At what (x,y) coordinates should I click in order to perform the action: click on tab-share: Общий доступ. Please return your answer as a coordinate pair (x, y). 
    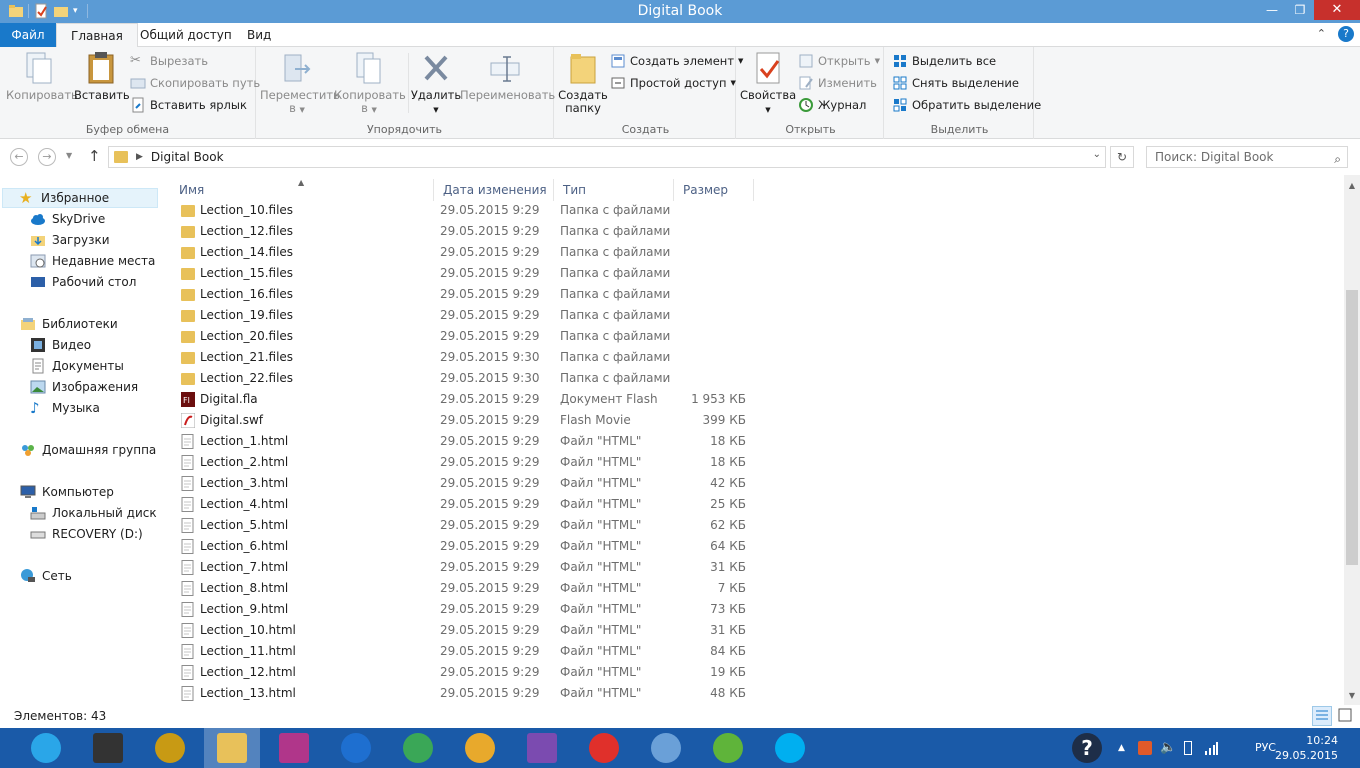
    Looking at the image, I should click on (186, 35).